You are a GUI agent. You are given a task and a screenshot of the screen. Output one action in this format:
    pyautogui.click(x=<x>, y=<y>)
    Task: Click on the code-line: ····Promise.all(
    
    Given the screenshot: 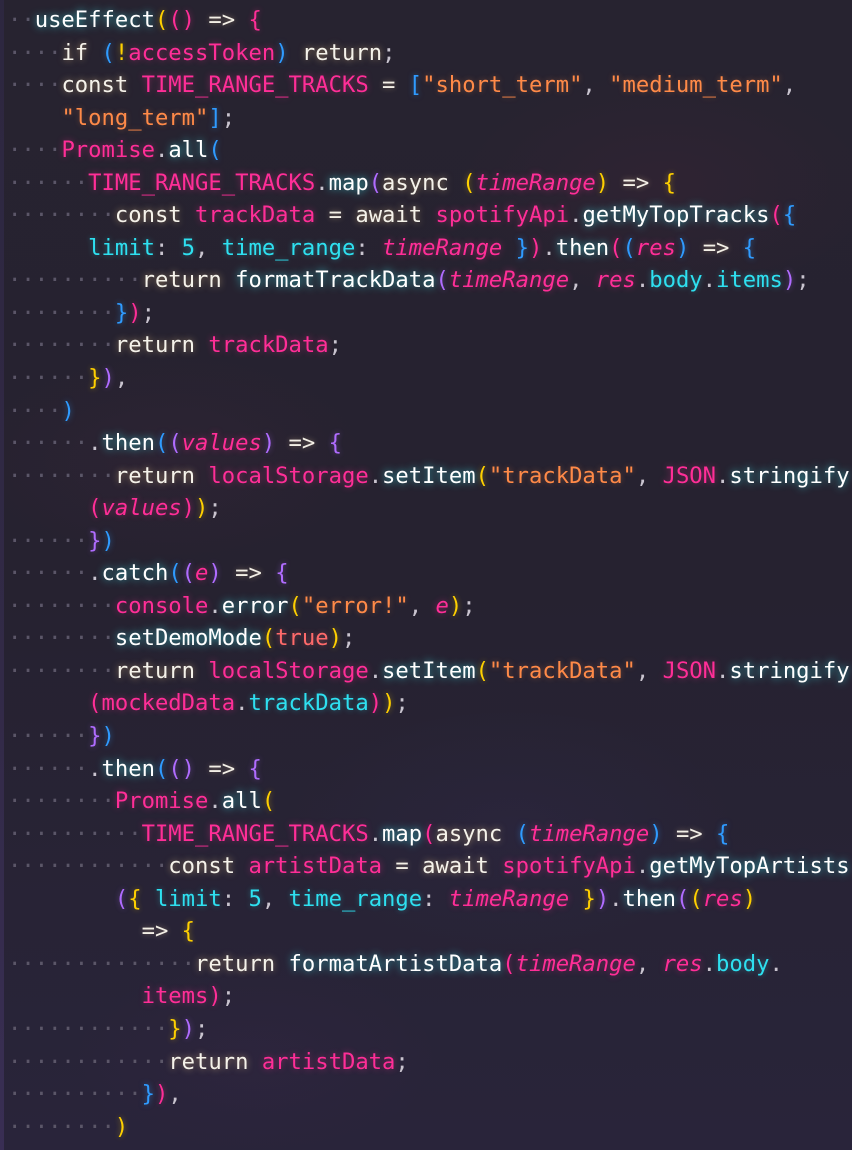 What is the action you would take?
    pyautogui.click(x=426, y=150)
    